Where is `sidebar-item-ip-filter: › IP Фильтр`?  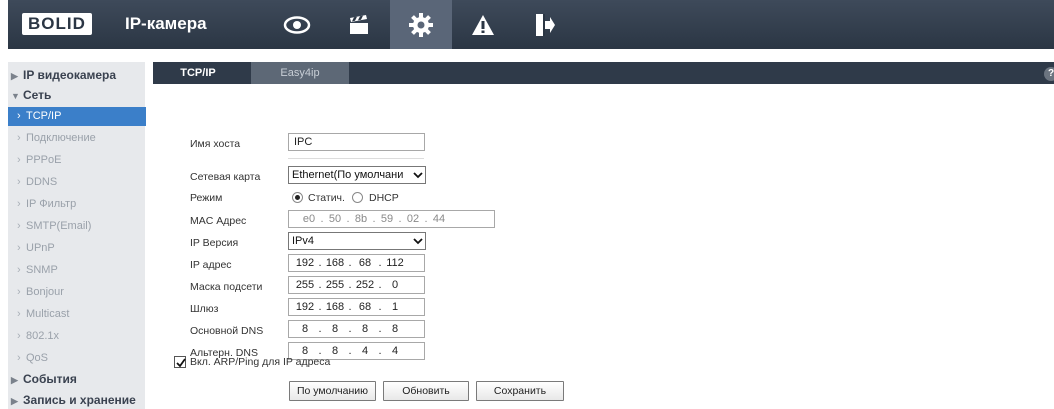
sidebar-item-ip-filter: › IP Фильтр is located at coordinates (76, 204).